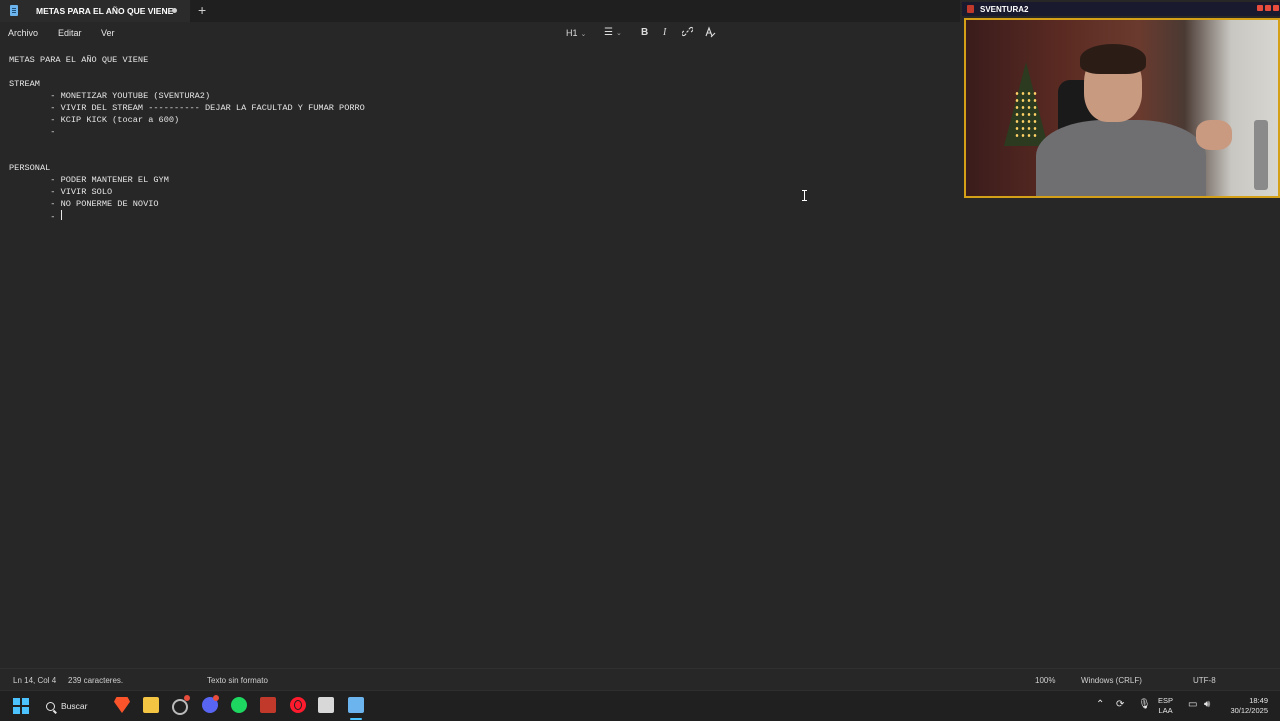 The height and width of the screenshot is (721, 1280). Describe the element at coordinates (108, 33) in the screenshot. I see `menu-ver: Ver` at that location.